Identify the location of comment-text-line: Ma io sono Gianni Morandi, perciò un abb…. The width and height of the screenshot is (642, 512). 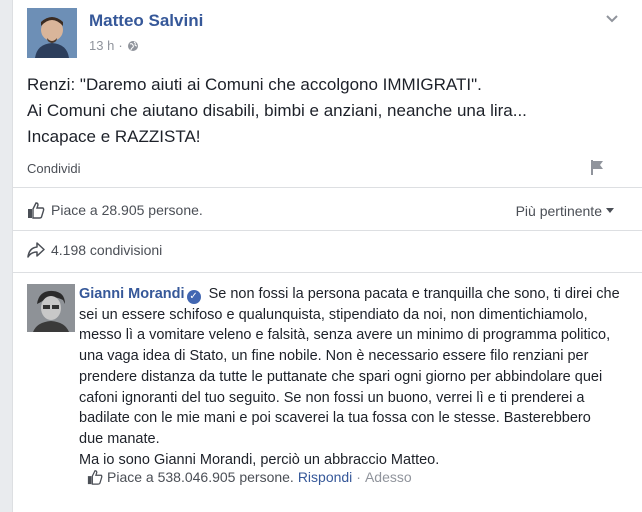
(259, 459).